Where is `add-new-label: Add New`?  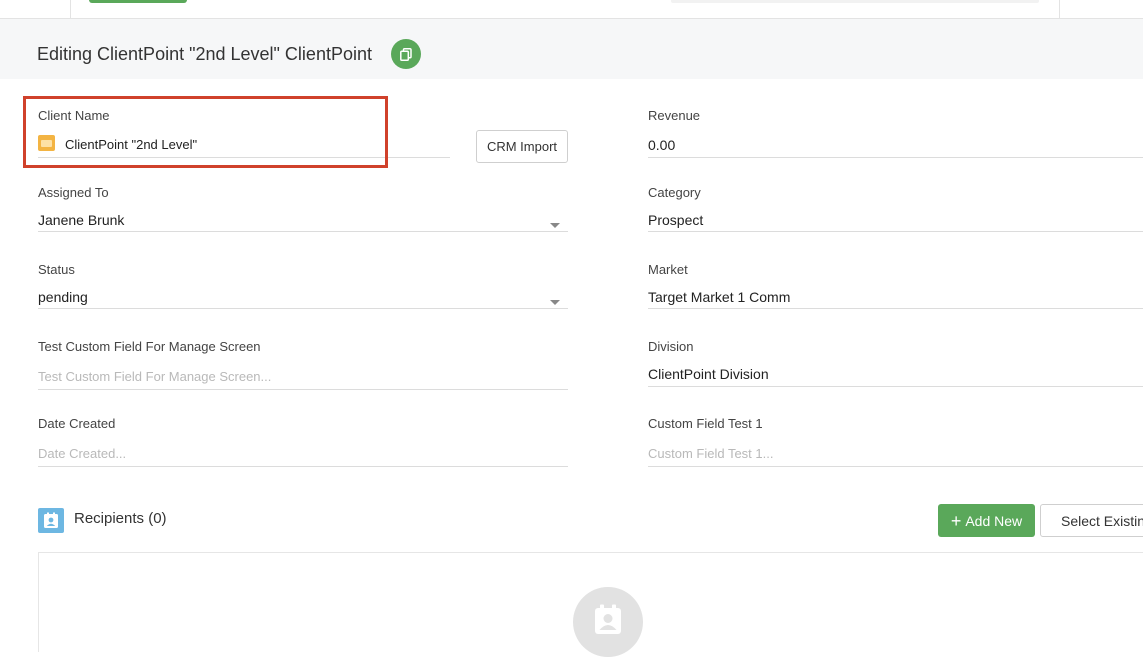 add-new-label: Add New is located at coordinates (994, 520).